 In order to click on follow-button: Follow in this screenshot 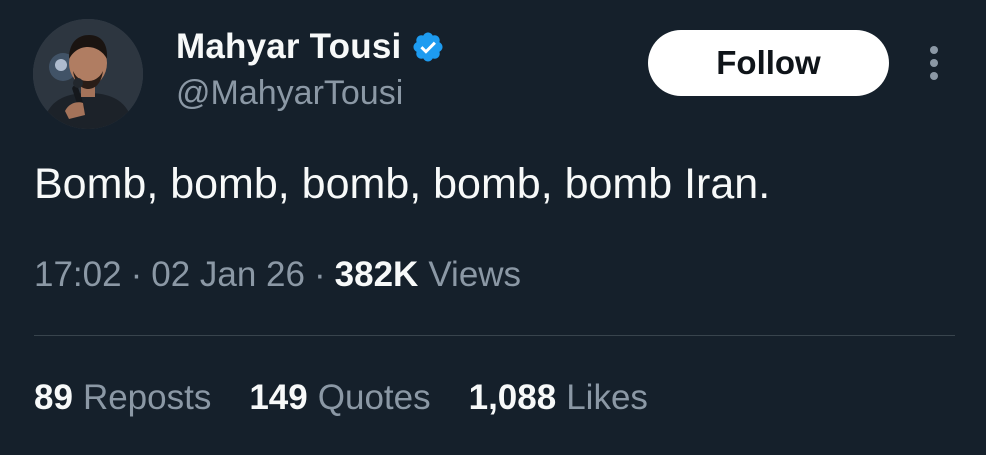, I will do `click(768, 63)`.